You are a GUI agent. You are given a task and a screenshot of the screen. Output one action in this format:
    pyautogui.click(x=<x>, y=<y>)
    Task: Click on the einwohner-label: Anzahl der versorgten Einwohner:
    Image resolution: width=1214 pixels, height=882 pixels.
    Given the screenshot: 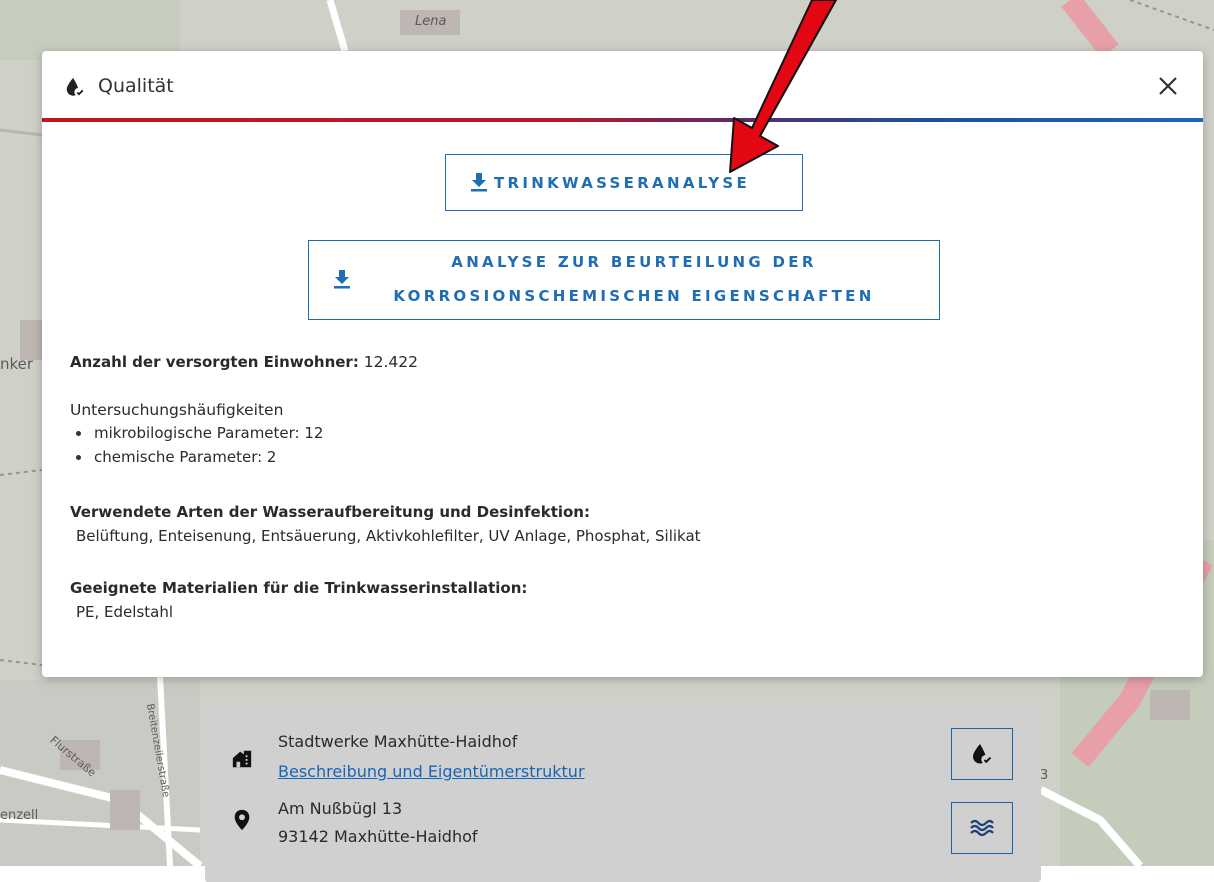 What is the action you would take?
    pyautogui.click(x=214, y=362)
    